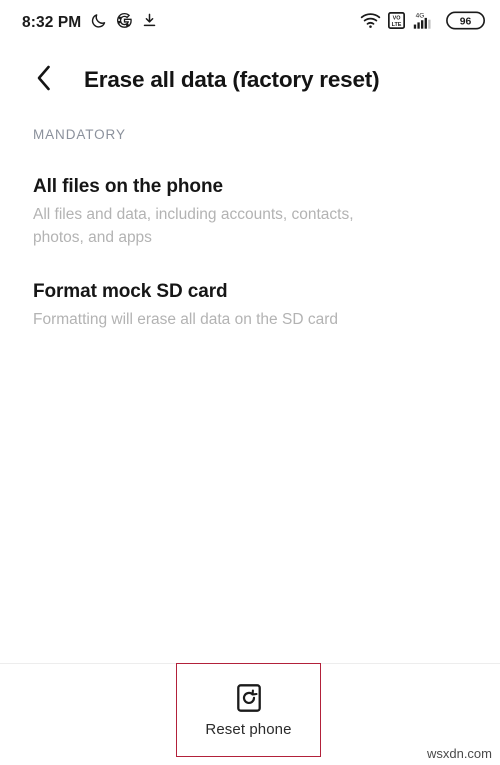 This screenshot has width=500, height=765. Describe the element at coordinates (250, 22) in the screenshot. I see `status-bar: 8:32 PM VO LTE 4G 96` at that location.